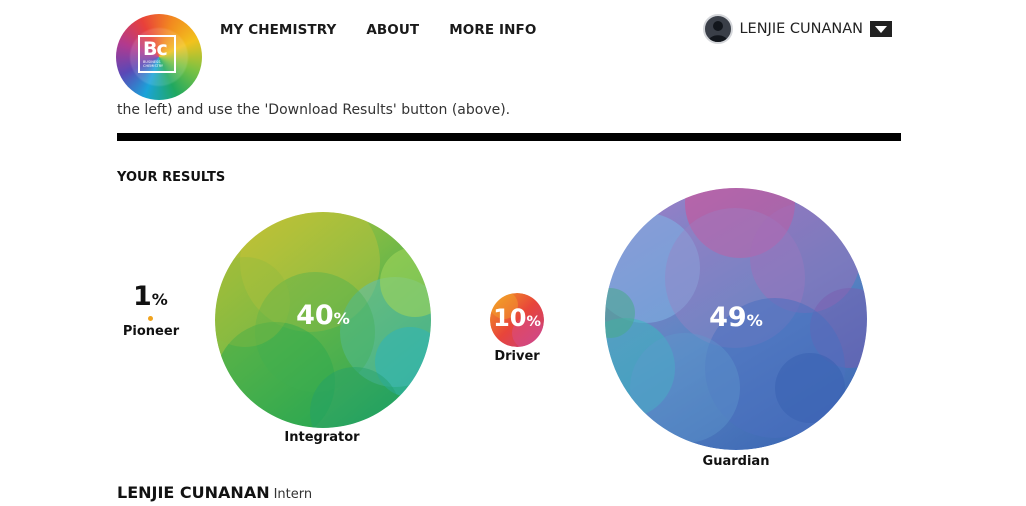  I want to click on driver-percent: 10%, so click(517, 318).